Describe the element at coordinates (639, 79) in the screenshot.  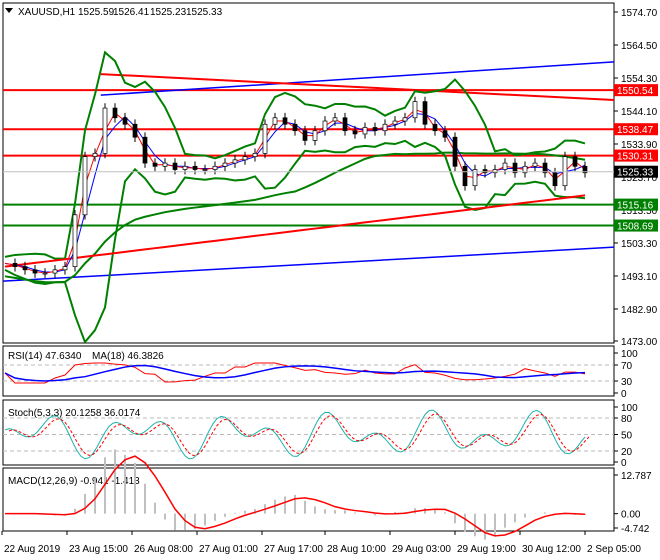
I see `price-tick-label: 1554.30` at that location.